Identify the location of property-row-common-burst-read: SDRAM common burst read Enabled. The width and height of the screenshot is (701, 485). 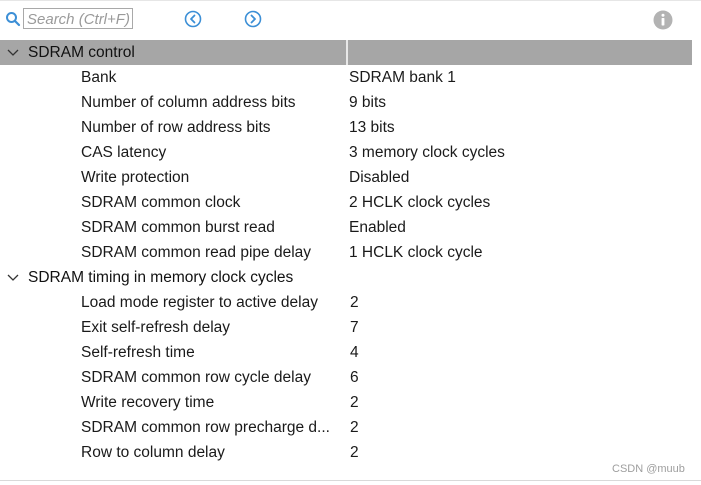
(346, 227).